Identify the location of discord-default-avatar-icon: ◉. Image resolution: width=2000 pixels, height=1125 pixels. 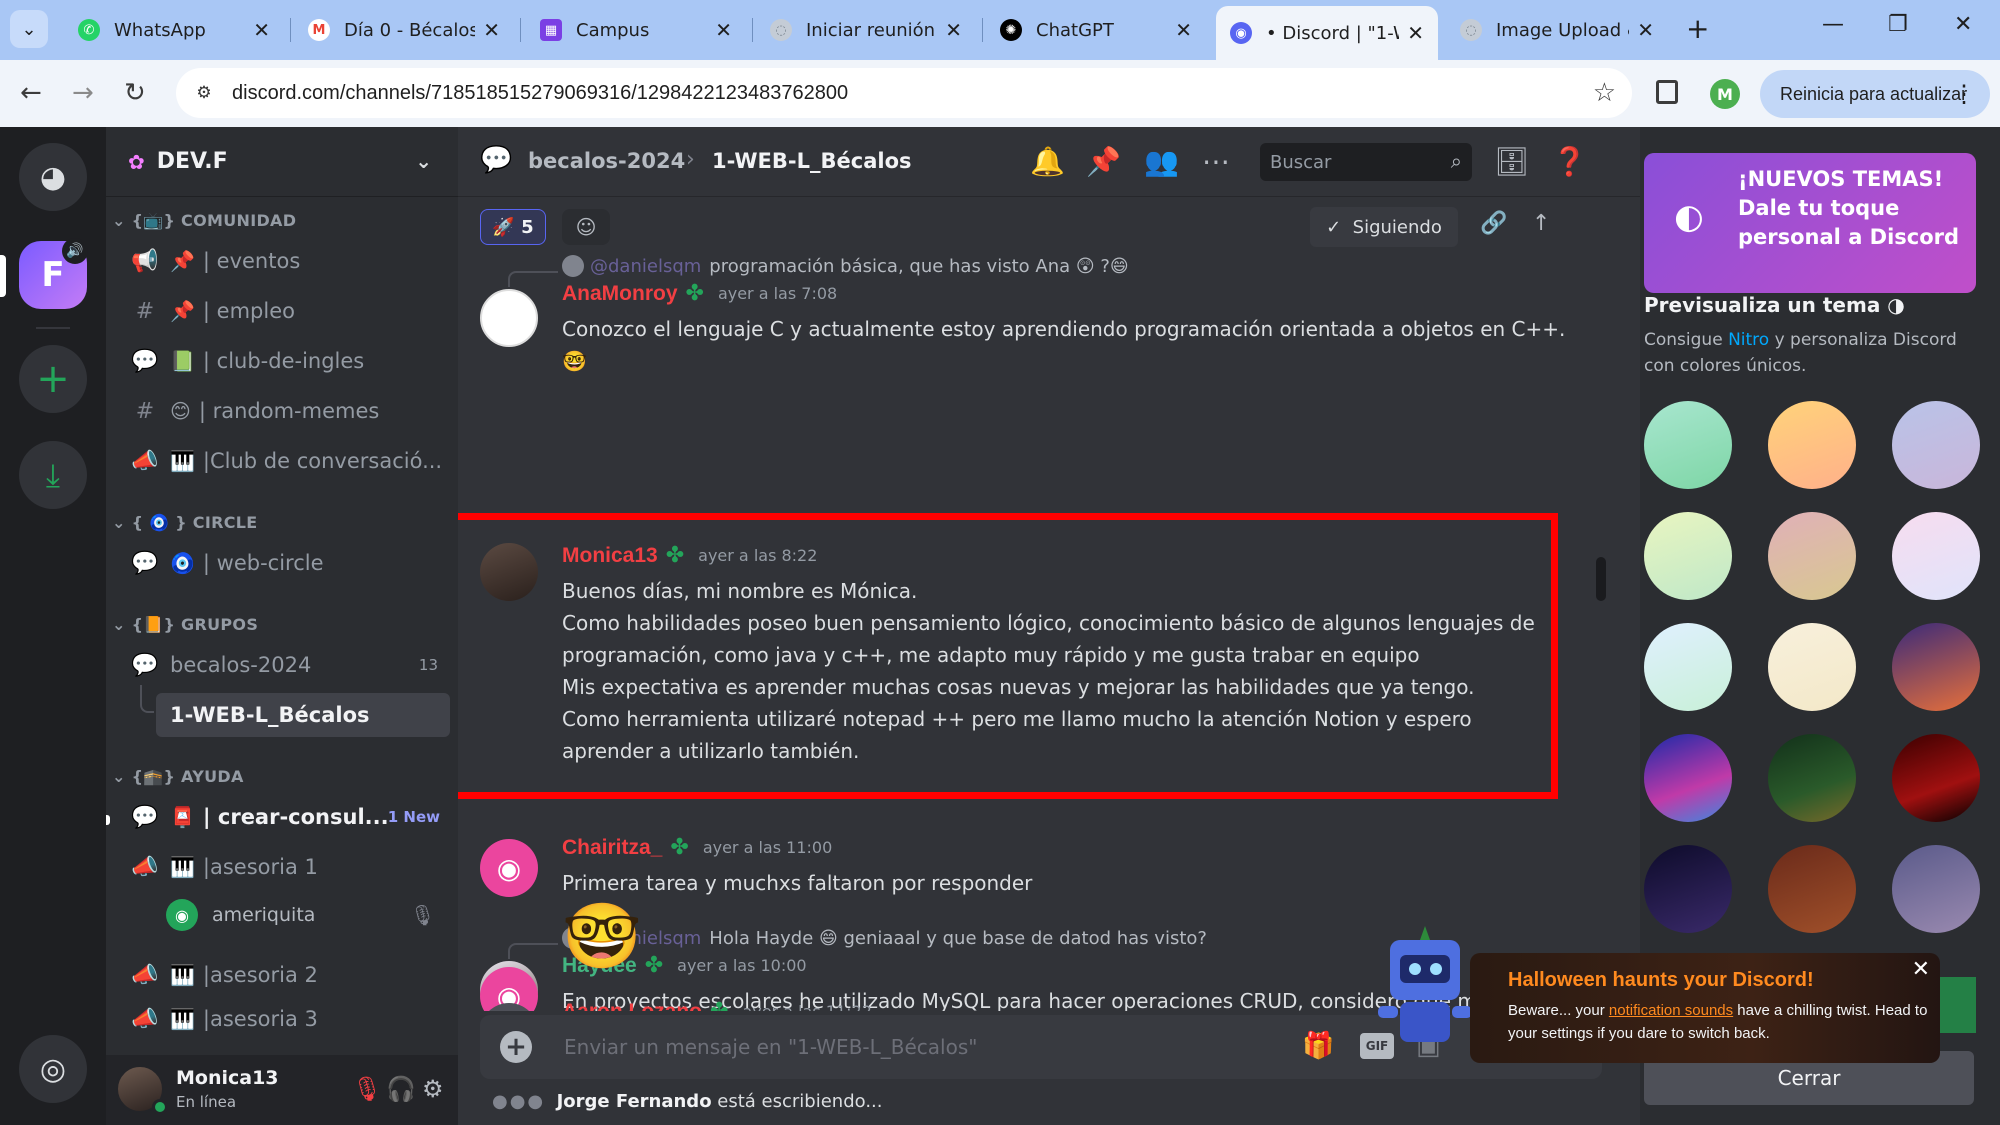
(509, 868).